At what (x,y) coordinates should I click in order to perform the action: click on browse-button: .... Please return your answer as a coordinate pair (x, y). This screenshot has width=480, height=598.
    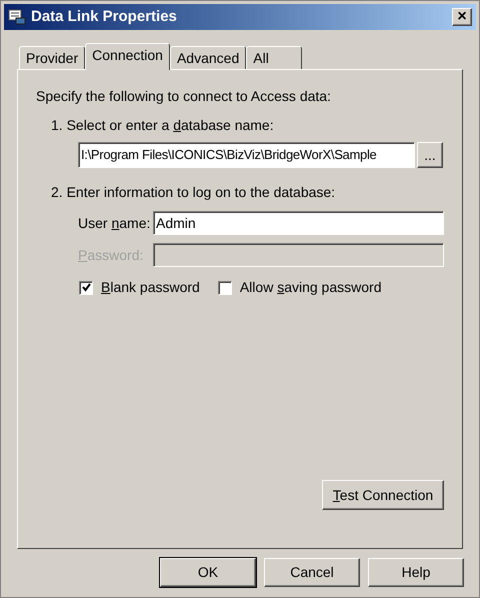
    Looking at the image, I should click on (430, 155).